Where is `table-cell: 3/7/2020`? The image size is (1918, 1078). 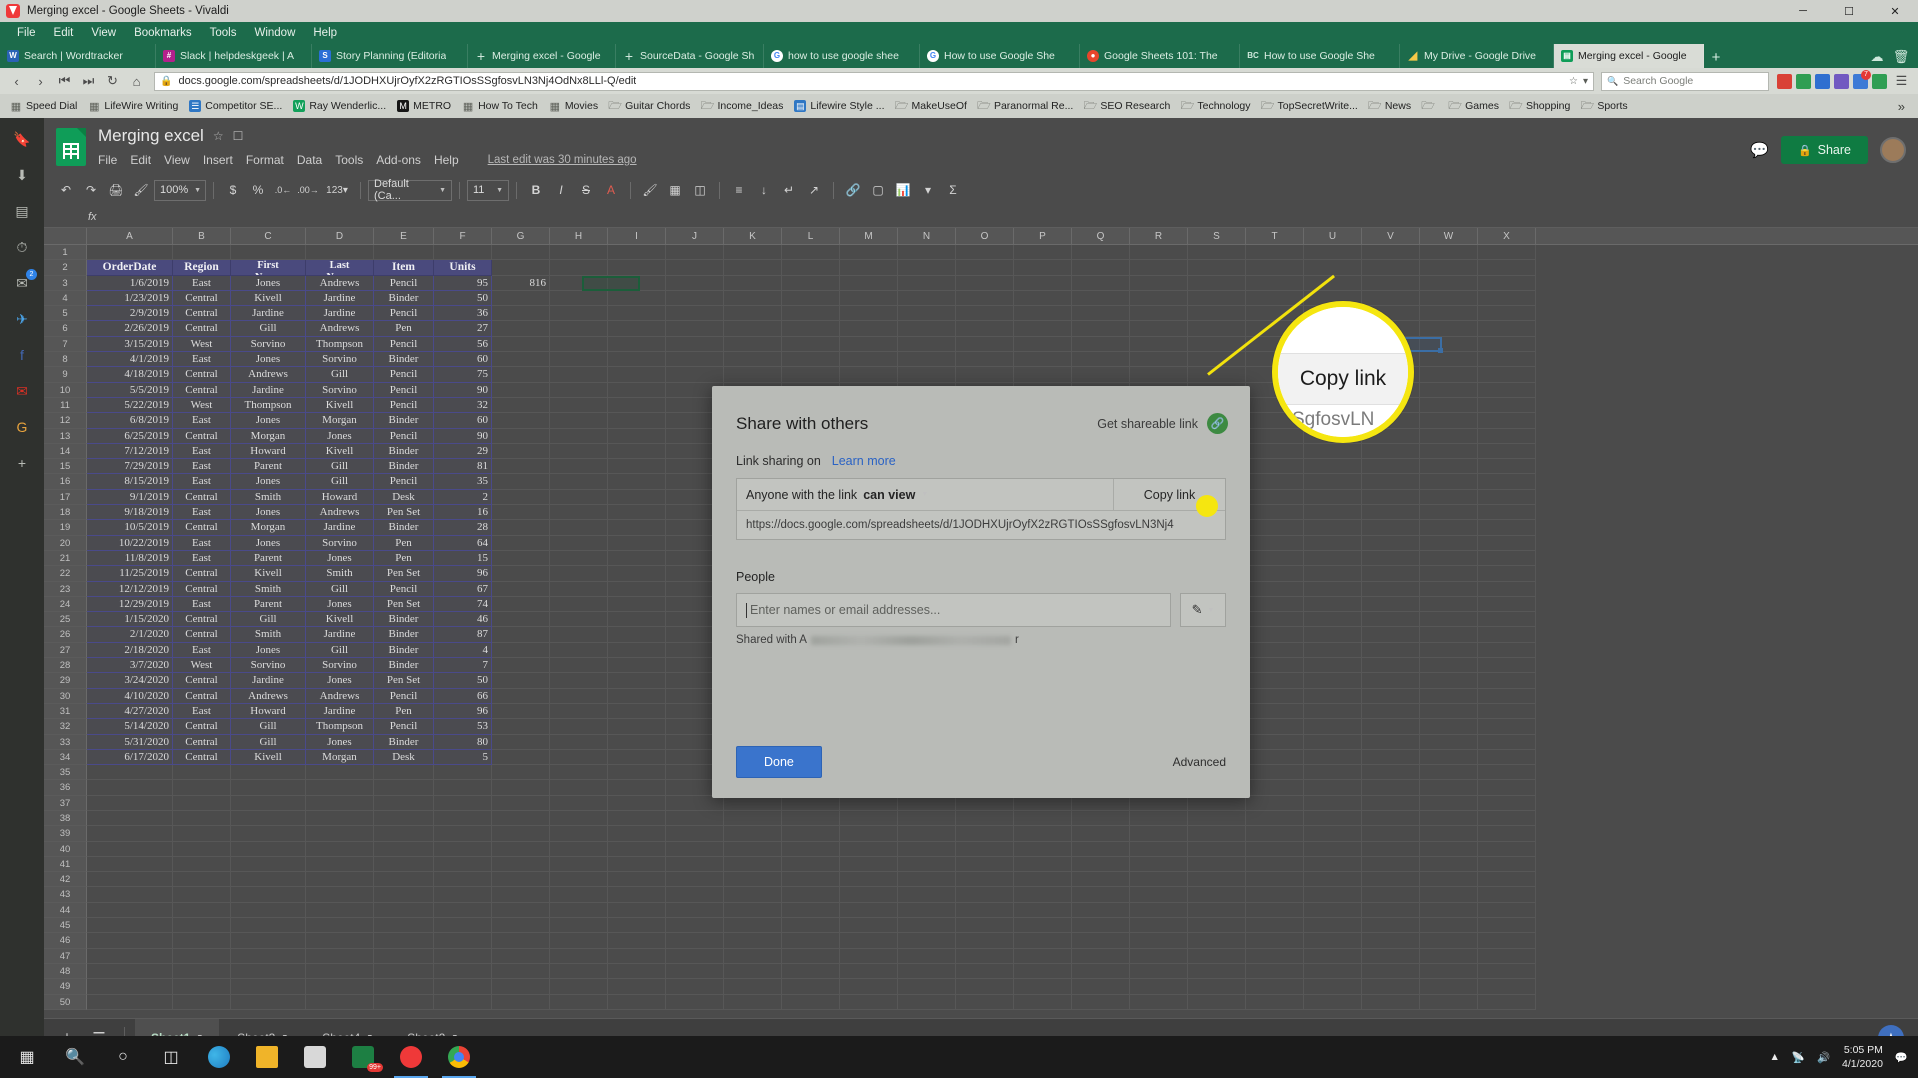
table-cell: 3/7/2020 is located at coordinates (130, 666).